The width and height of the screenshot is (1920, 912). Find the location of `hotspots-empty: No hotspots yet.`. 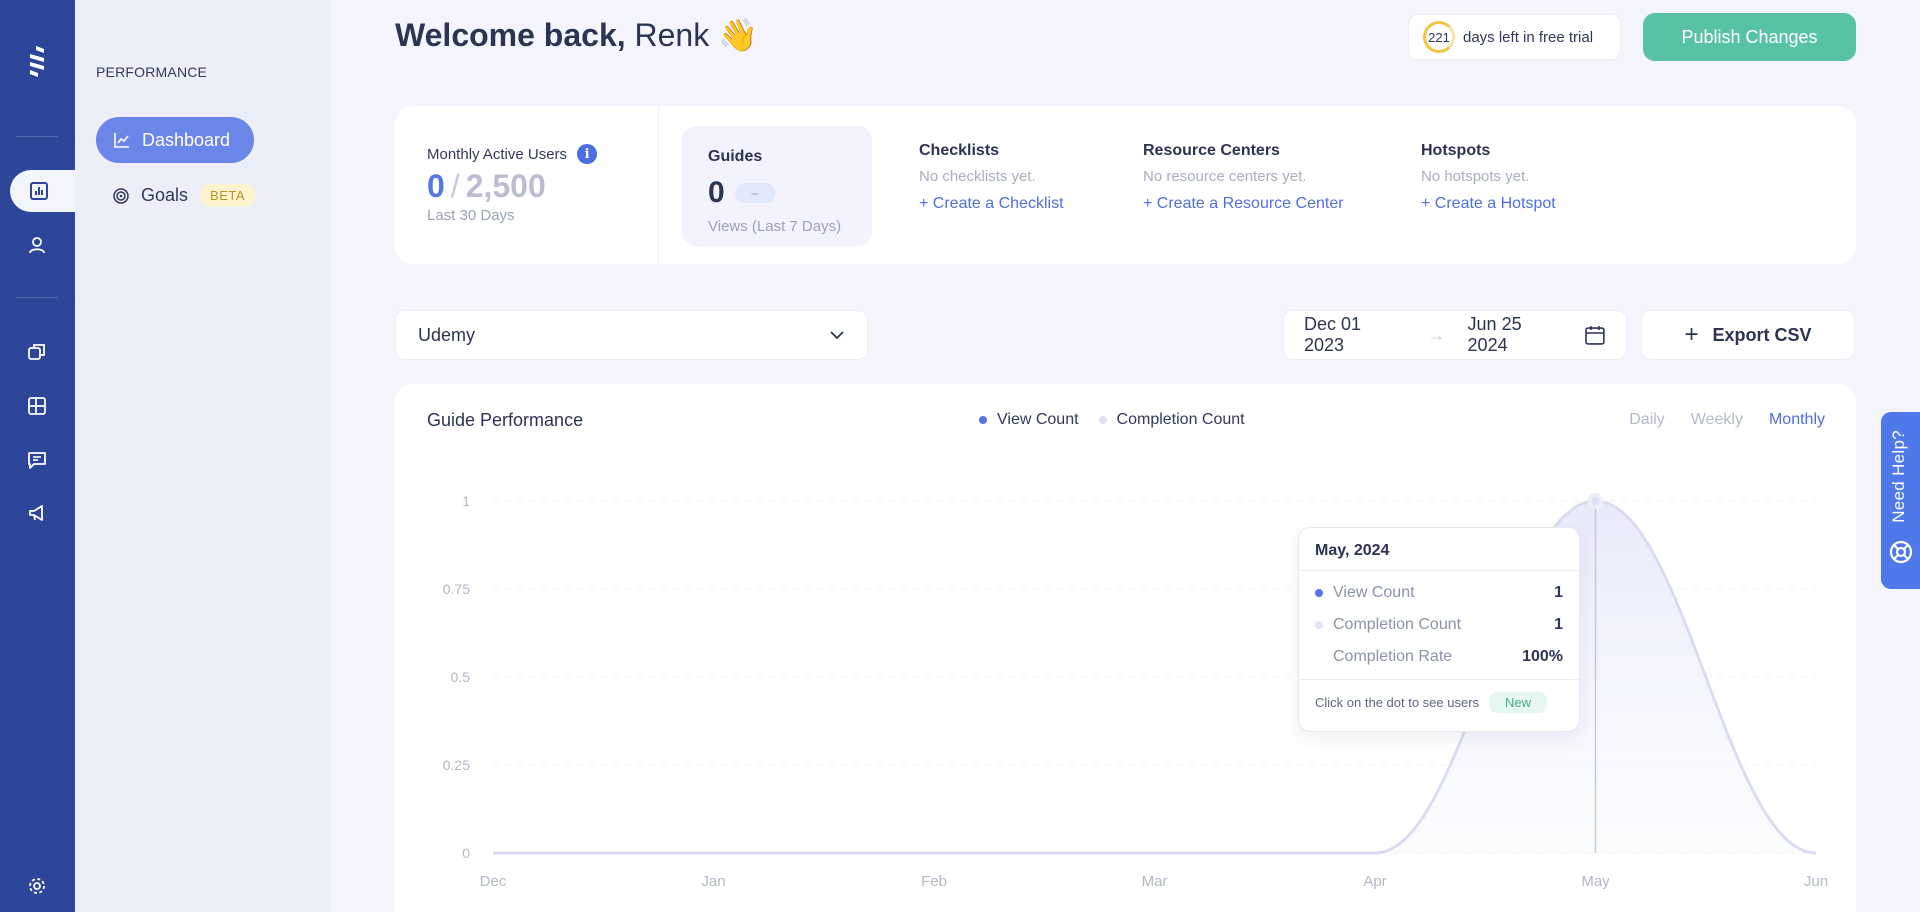

hotspots-empty: No hotspots yet. is located at coordinates (1475, 176).